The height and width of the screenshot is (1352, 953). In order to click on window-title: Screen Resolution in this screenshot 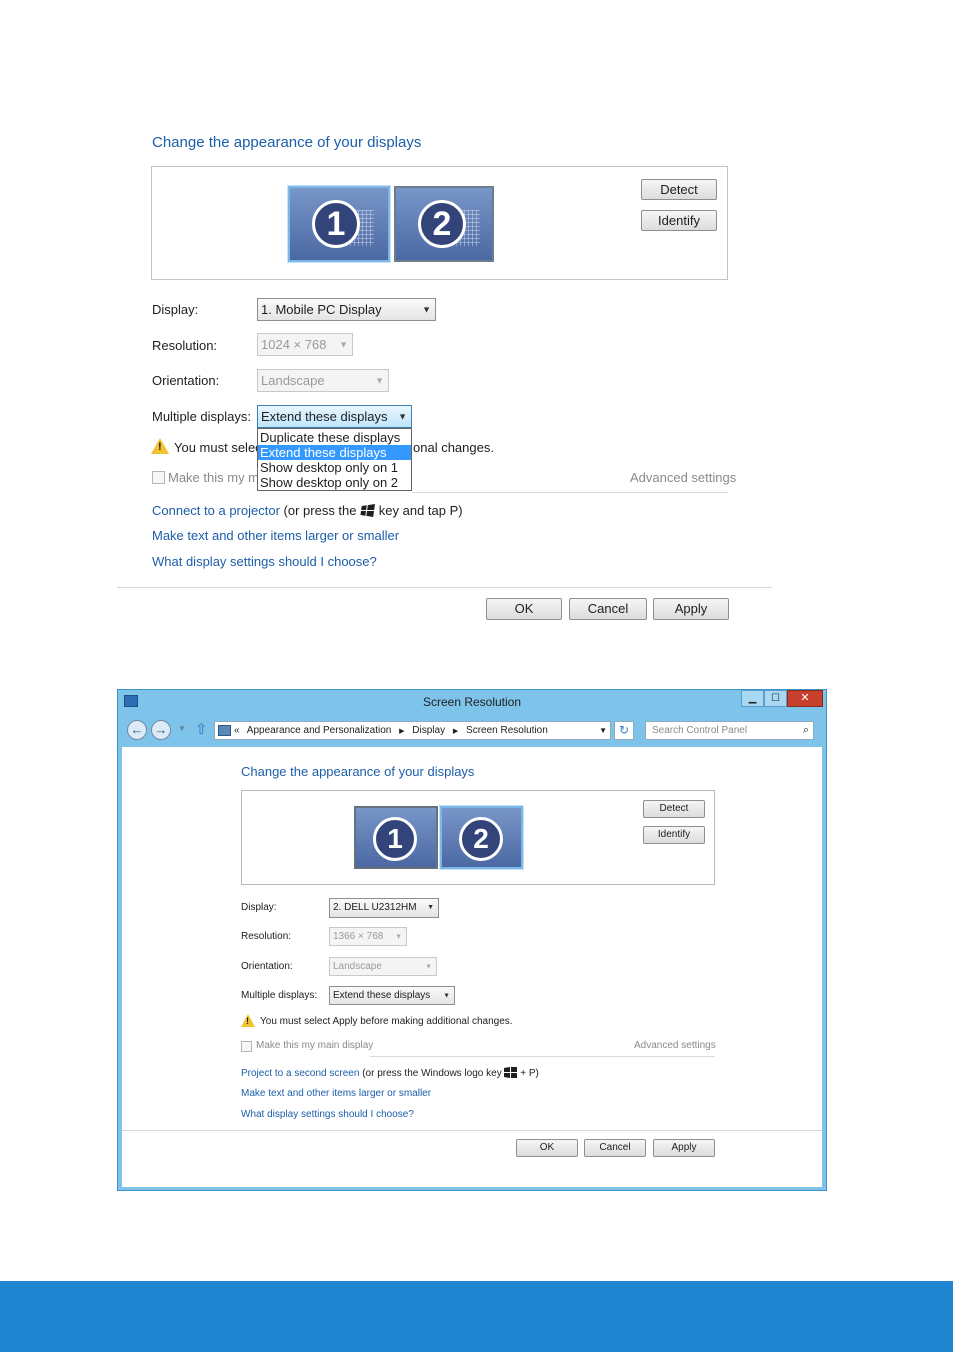, I will do `click(472, 702)`.